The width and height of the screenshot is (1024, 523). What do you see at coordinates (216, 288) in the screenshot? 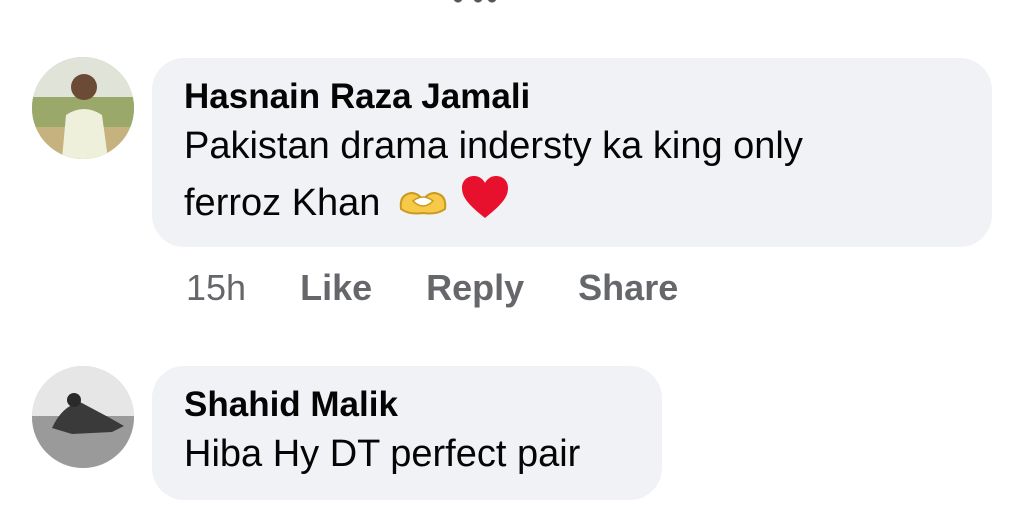
I see `comment-timestamp: 15h` at bounding box center [216, 288].